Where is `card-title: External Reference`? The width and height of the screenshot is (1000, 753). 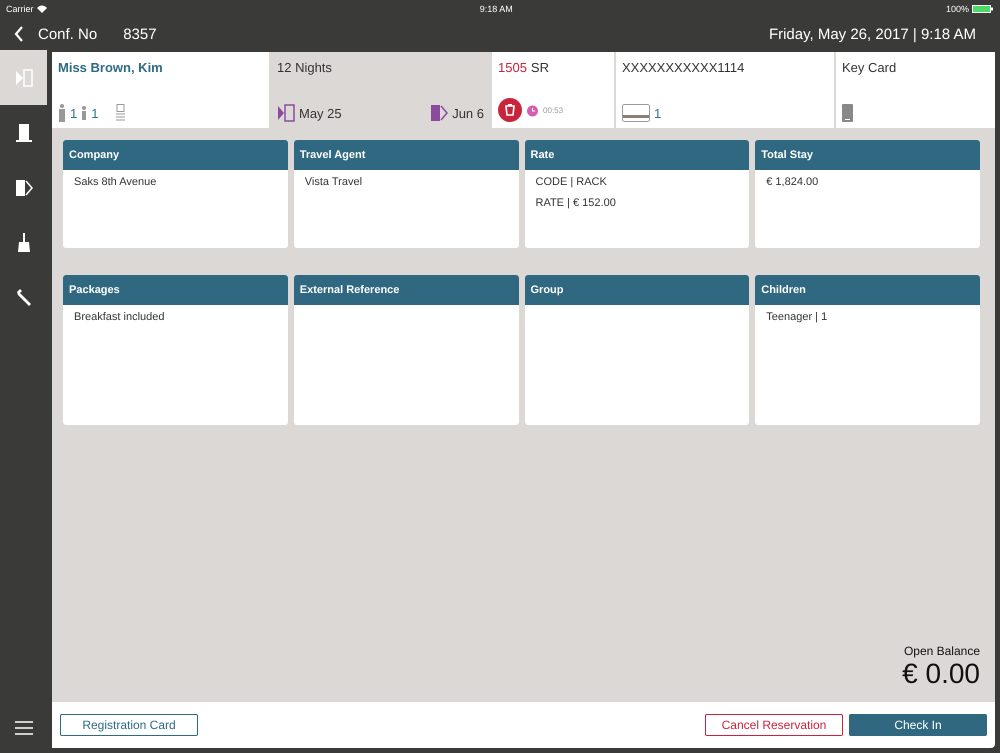 card-title: External Reference is located at coordinates (406, 290).